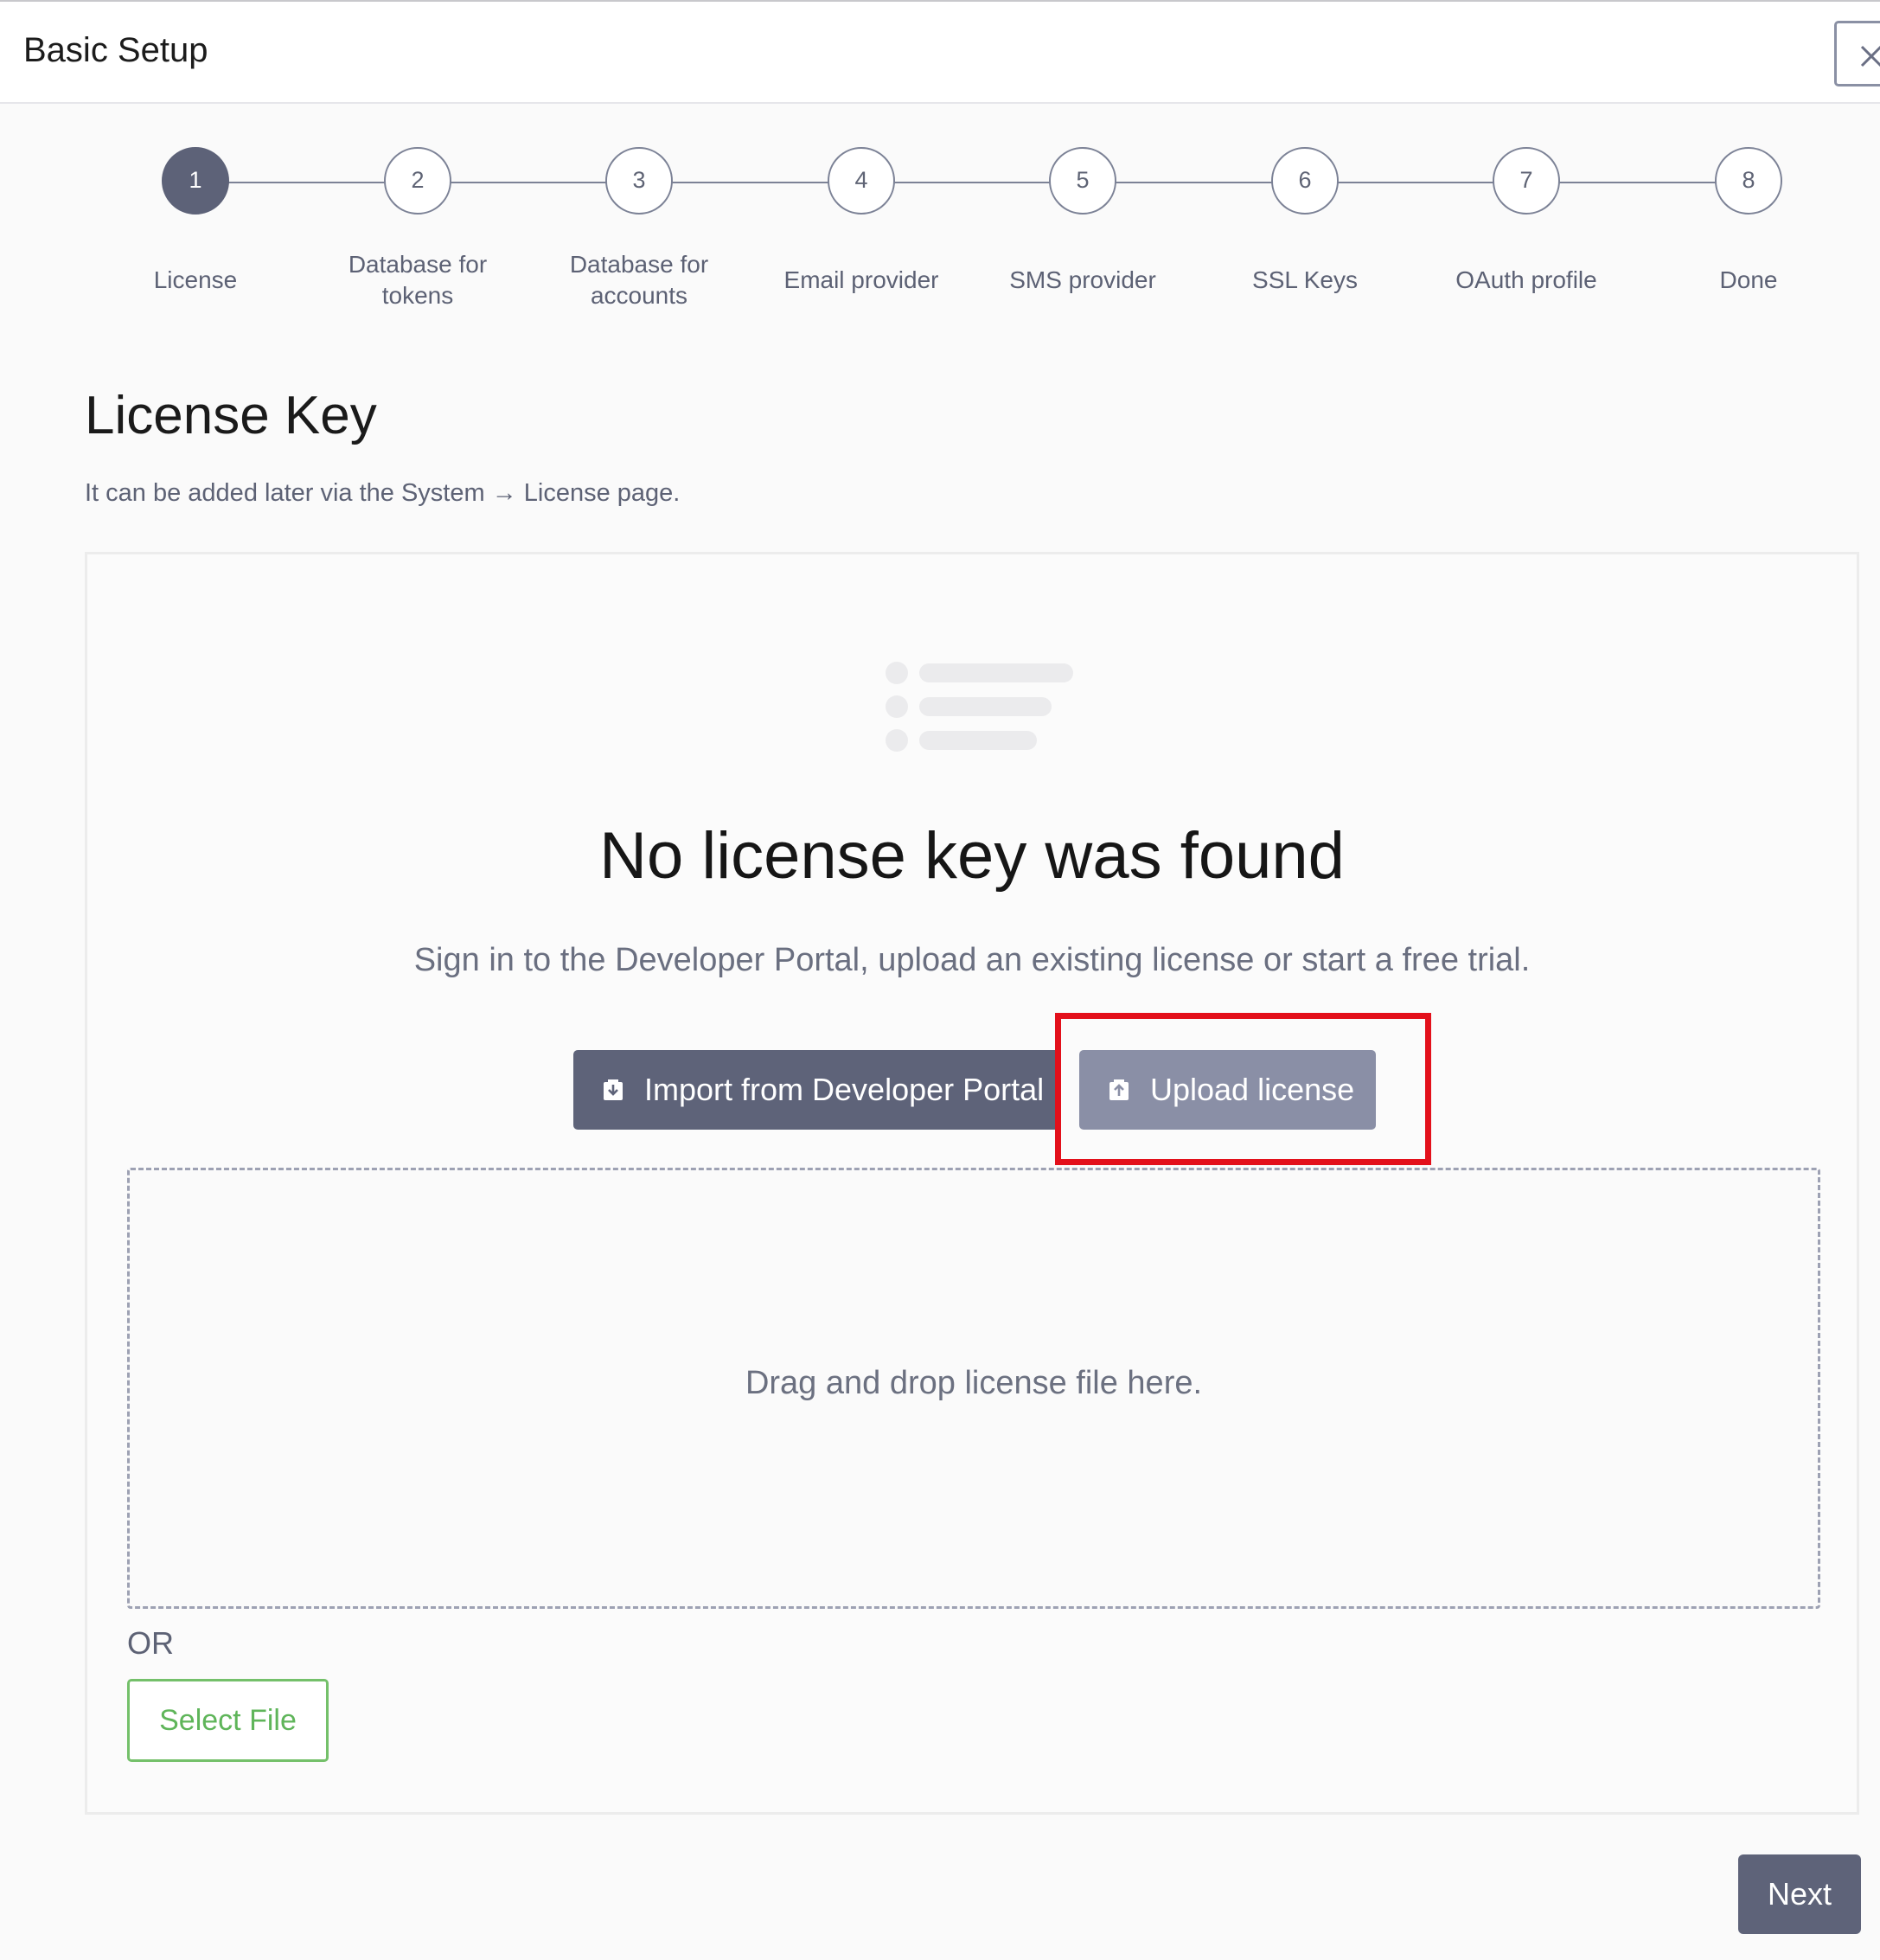  Describe the element at coordinates (1082, 279) in the screenshot. I see `step-label: SMS provider` at that location.